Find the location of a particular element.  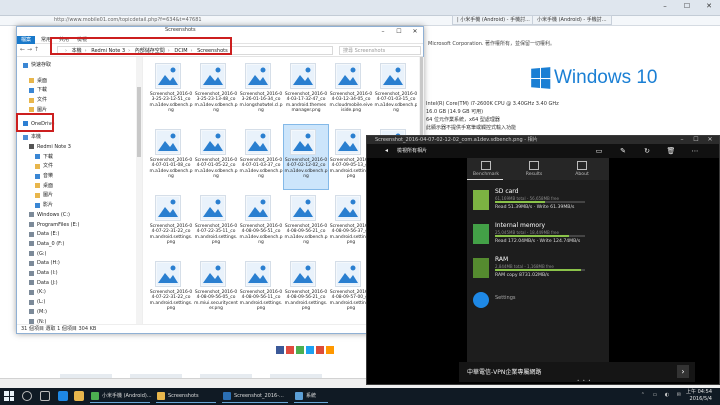

share-icon is located at coordinates (330, 350).